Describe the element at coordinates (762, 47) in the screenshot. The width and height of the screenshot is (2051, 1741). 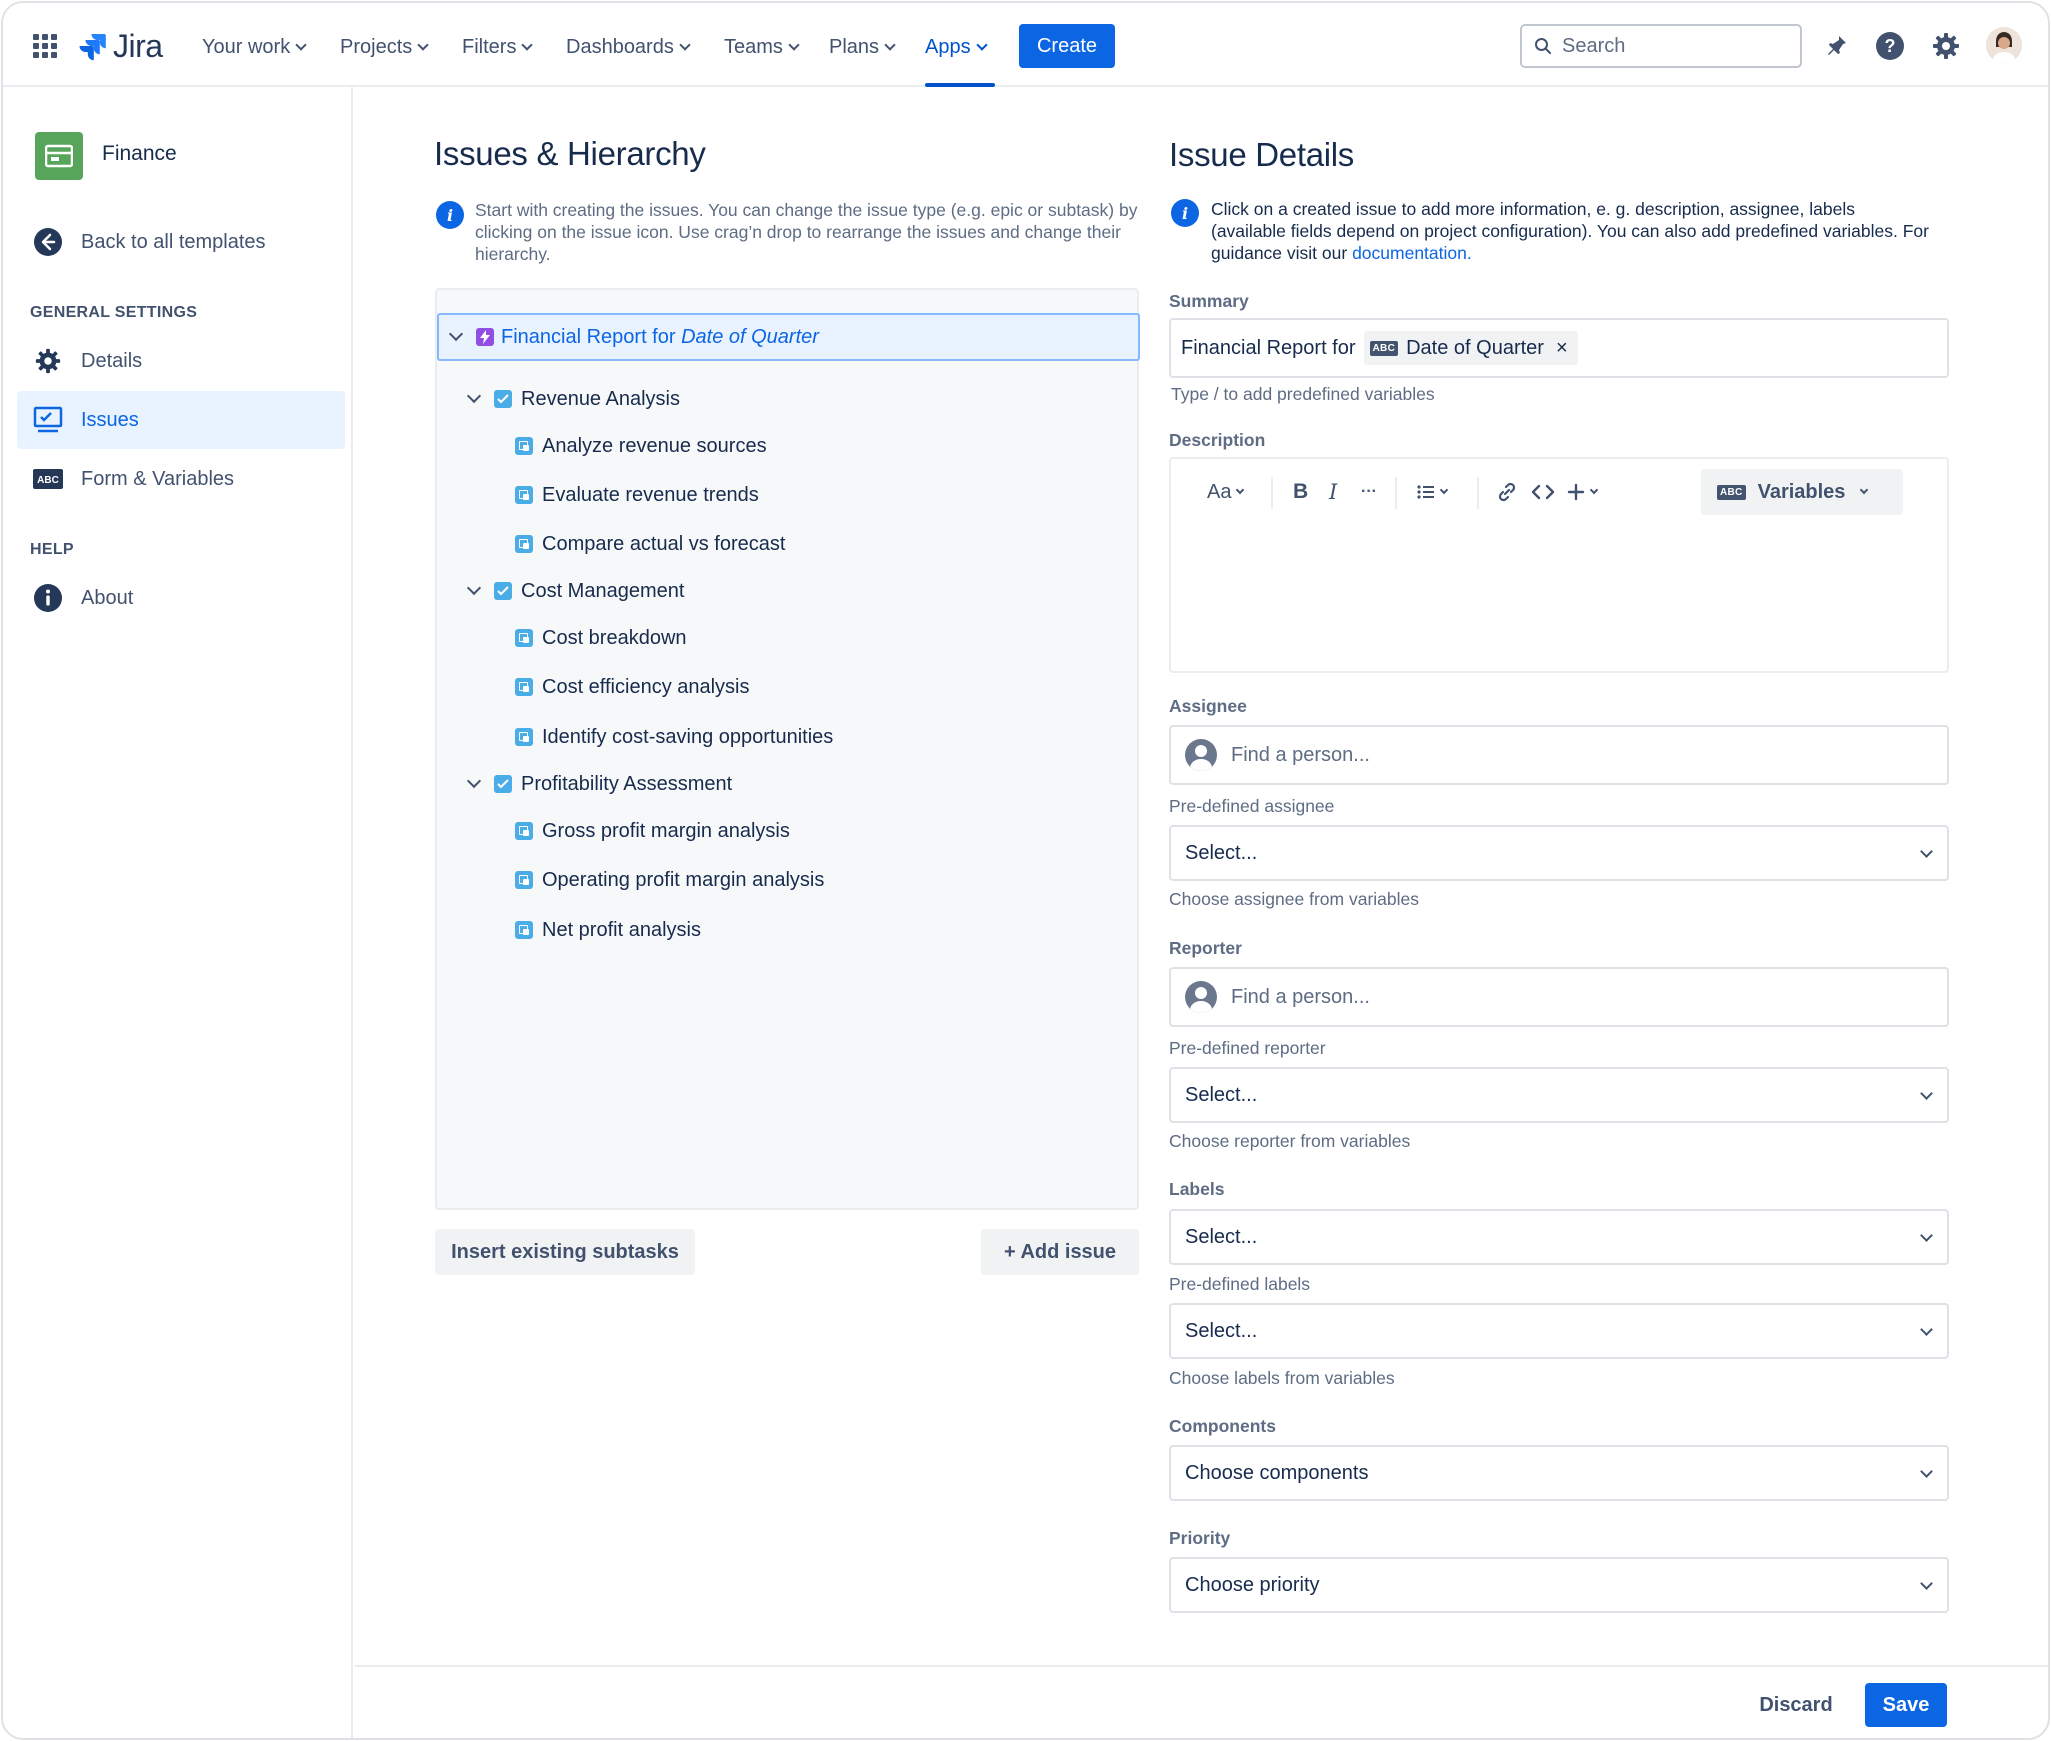
I see `nav-teams: Teams` at that location.